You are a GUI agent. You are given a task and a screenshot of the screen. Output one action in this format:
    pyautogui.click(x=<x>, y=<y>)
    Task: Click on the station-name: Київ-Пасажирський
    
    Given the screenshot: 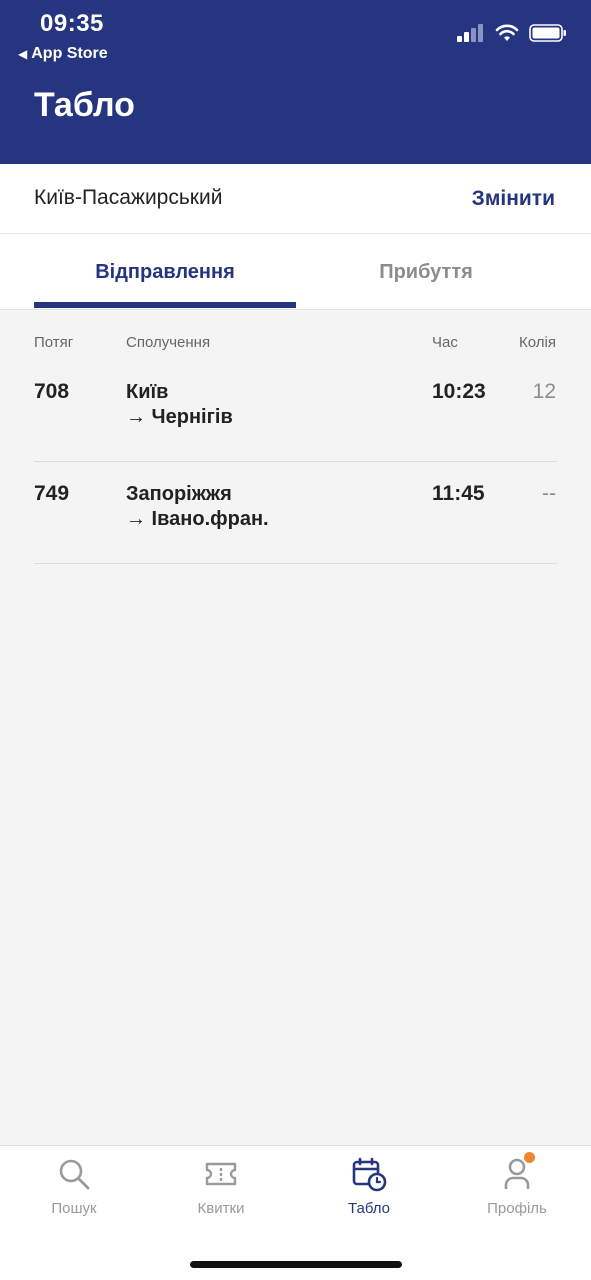 What is the action you would take?
    pyautogui.click(x=128, y=197)
    